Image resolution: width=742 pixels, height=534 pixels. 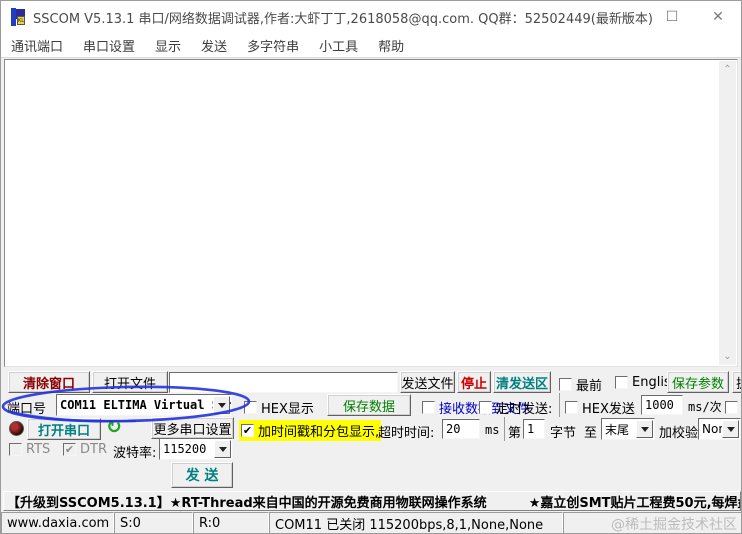 What do you see at coordinates (406, 433) in the screenshot?
I see `timeout-label: 超时时间:` at bounding box center [406, 433].